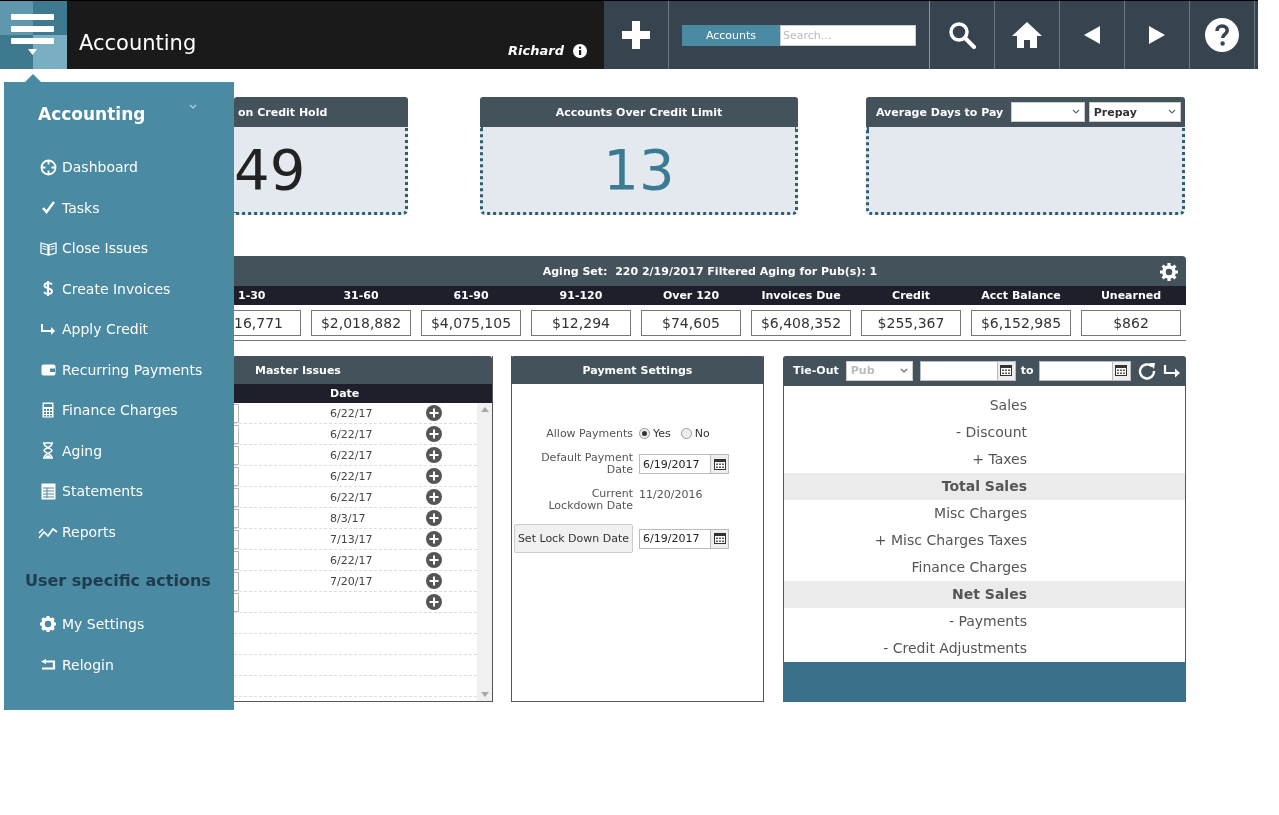 The height and width of the screenshot is (815, 1279). I want to click on line-label: Sales, so click(1008, 405).